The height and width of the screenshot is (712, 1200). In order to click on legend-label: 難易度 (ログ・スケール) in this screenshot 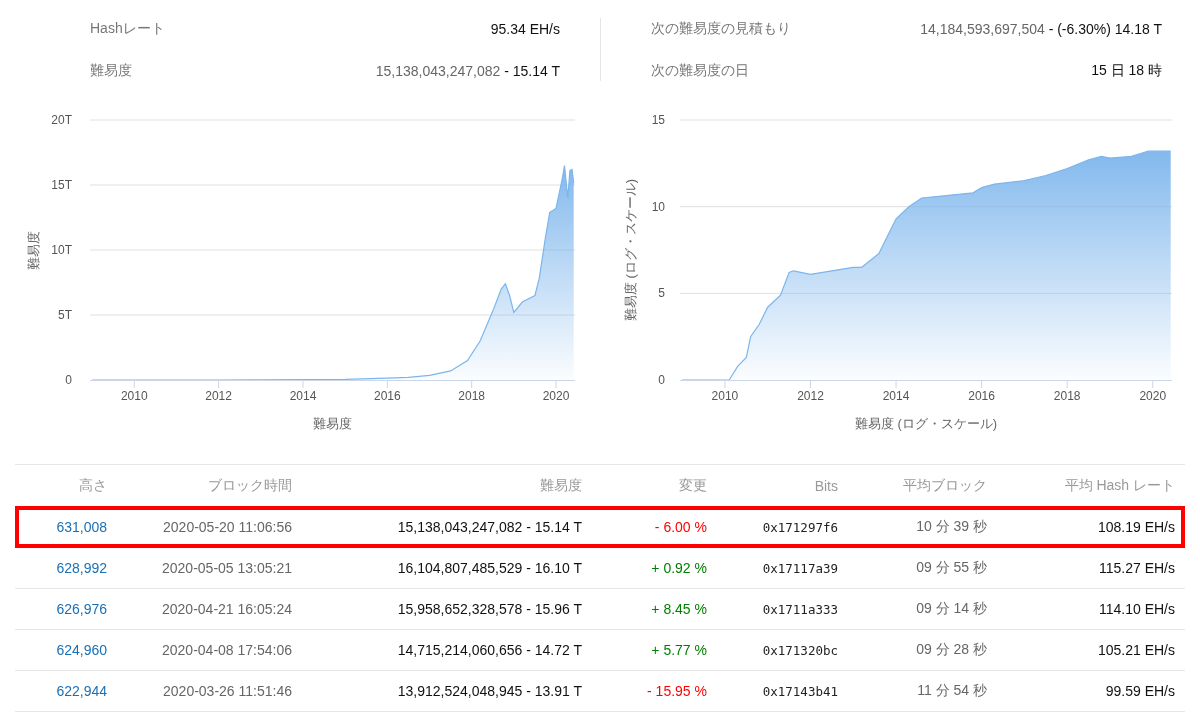, I will do `click(926, 423)`.